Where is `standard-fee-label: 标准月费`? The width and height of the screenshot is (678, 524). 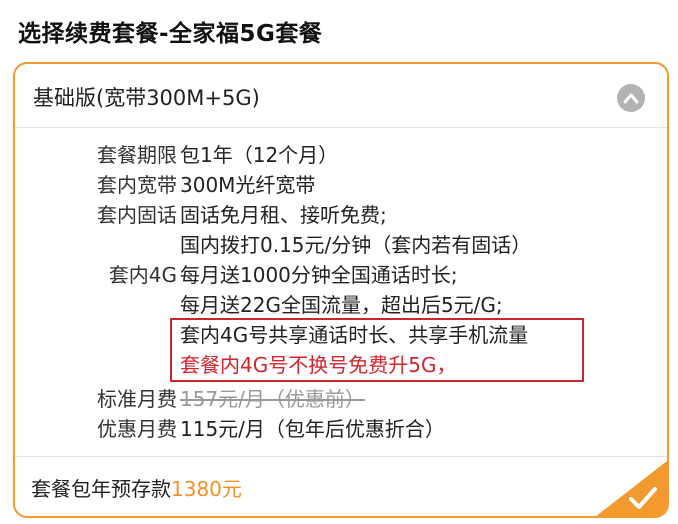
standard-fee-label: 标准月费 is located at coordinates (137, 399).